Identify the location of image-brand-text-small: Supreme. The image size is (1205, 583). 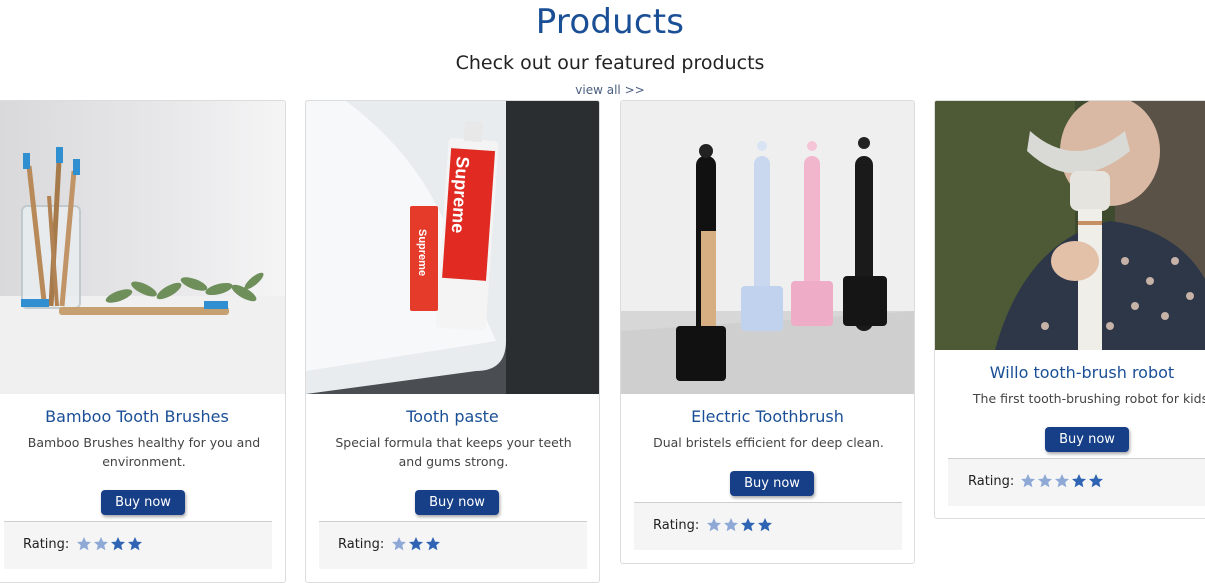
(422, 252).